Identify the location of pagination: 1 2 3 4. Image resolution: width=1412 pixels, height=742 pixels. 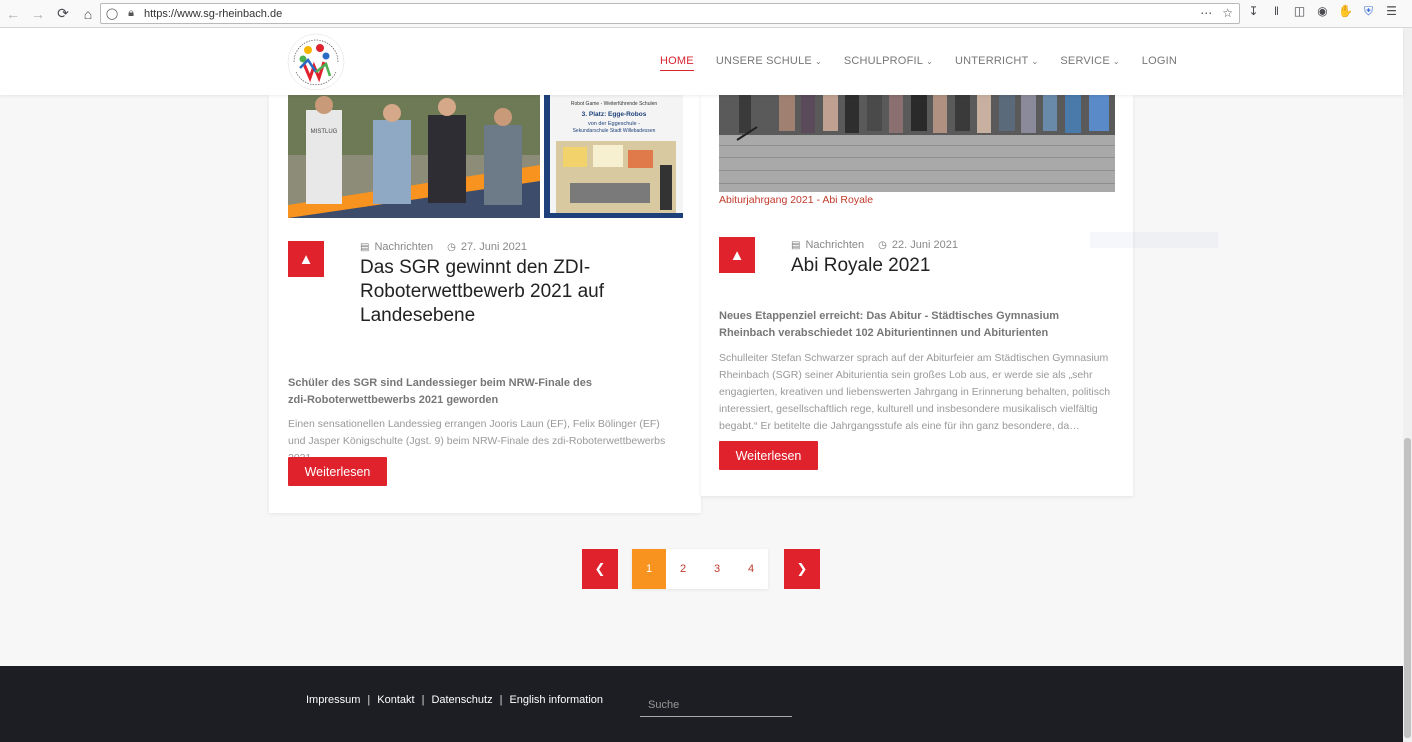
(700, 569).